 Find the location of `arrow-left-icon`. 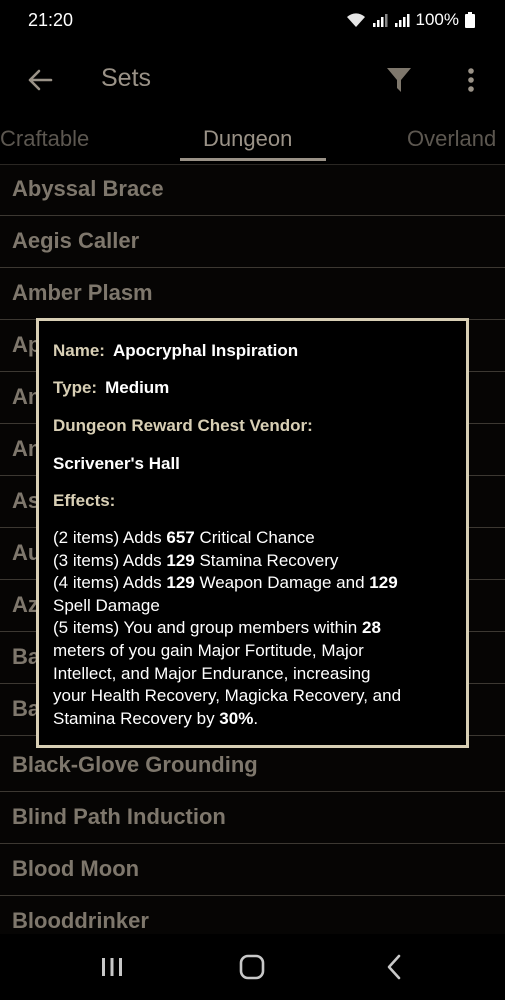

arrow-left-icon is located at coordinates (40, 80).